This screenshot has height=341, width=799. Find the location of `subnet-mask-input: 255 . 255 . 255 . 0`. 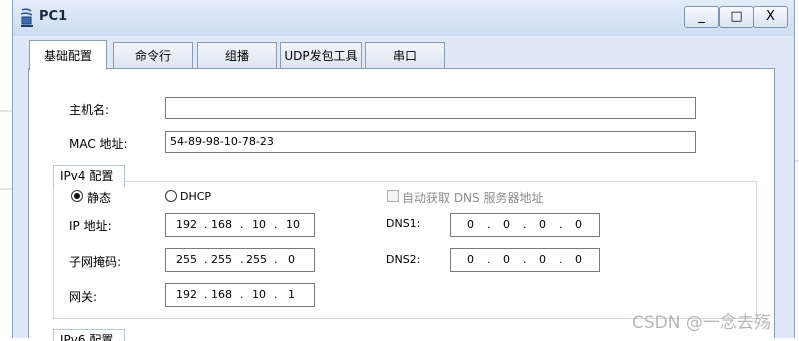

subnet-mask-input: 255 . 255 . 255 . 0 is located at coordinates (240, 260).